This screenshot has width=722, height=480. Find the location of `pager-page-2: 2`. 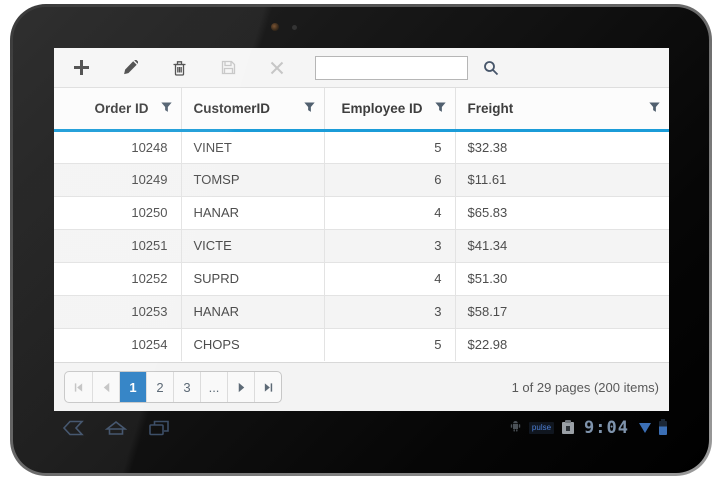

pager-page-2: 2 is located at coordinates (159, 387).